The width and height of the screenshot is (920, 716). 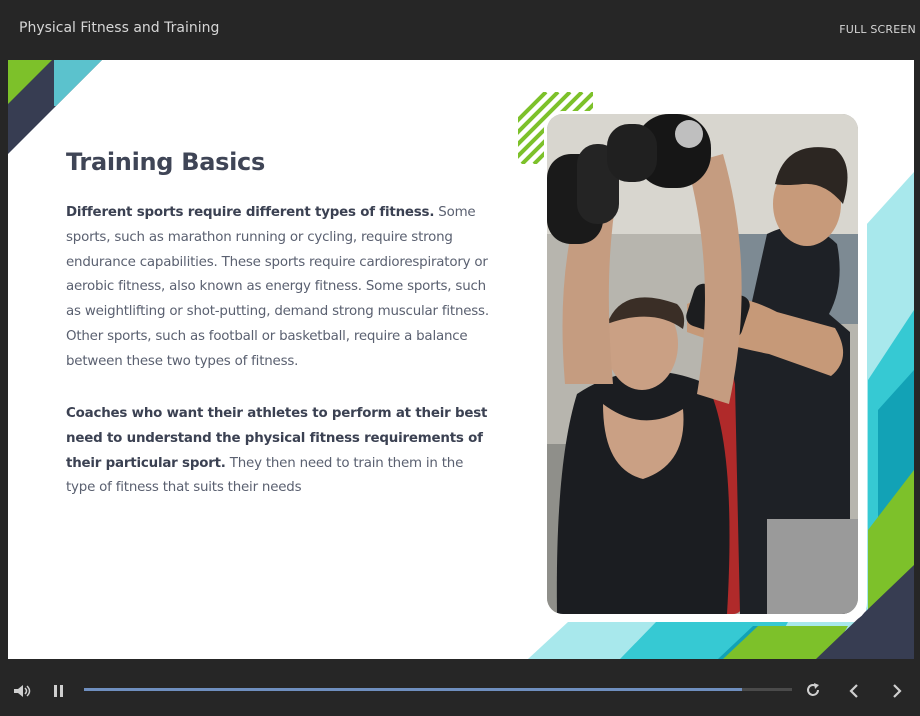 I want to click on course-title: Physical Fitness and Training, so click(x=119, y=28).